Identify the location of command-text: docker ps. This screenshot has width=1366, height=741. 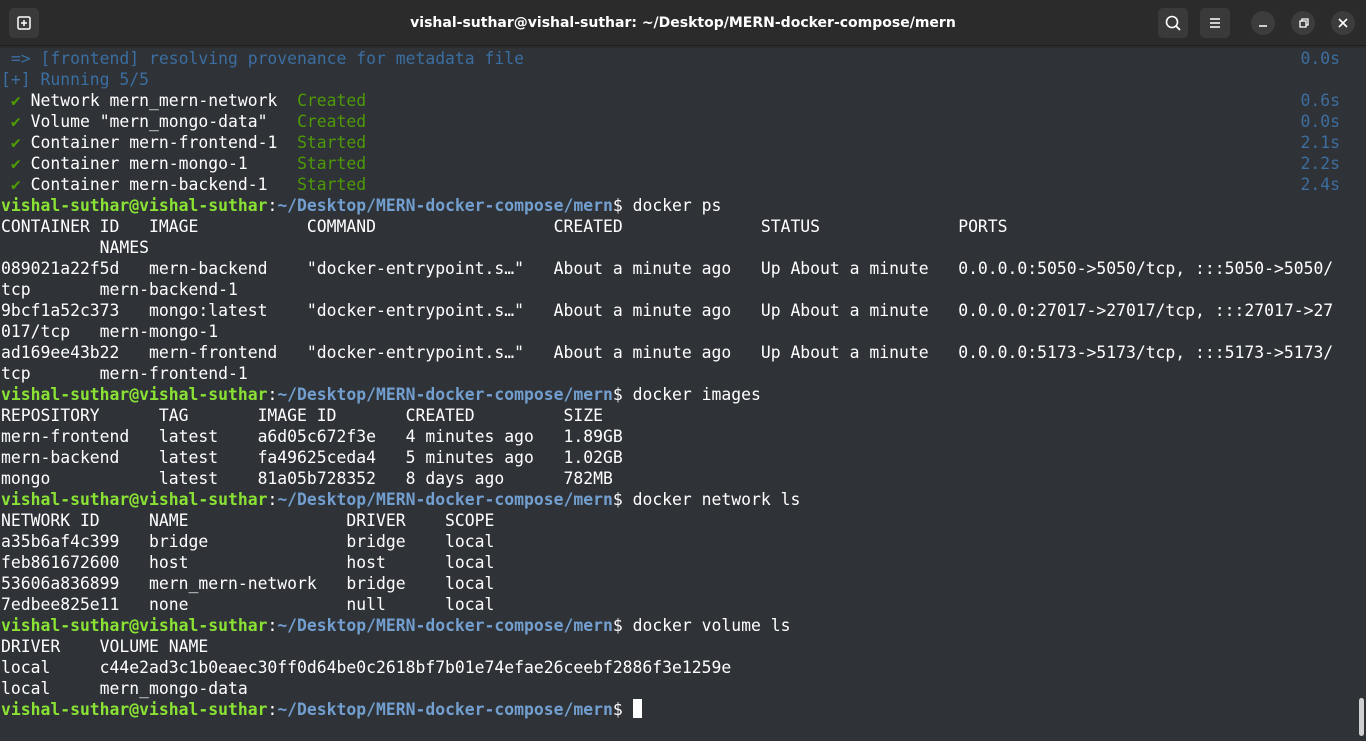
(677, 205).